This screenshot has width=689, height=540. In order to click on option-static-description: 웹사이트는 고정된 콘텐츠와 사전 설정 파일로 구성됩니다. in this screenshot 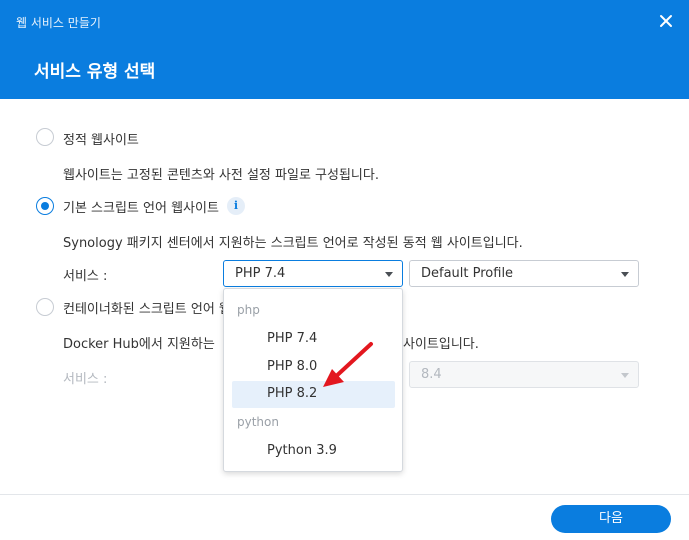, I will do `click(221, 175)`.